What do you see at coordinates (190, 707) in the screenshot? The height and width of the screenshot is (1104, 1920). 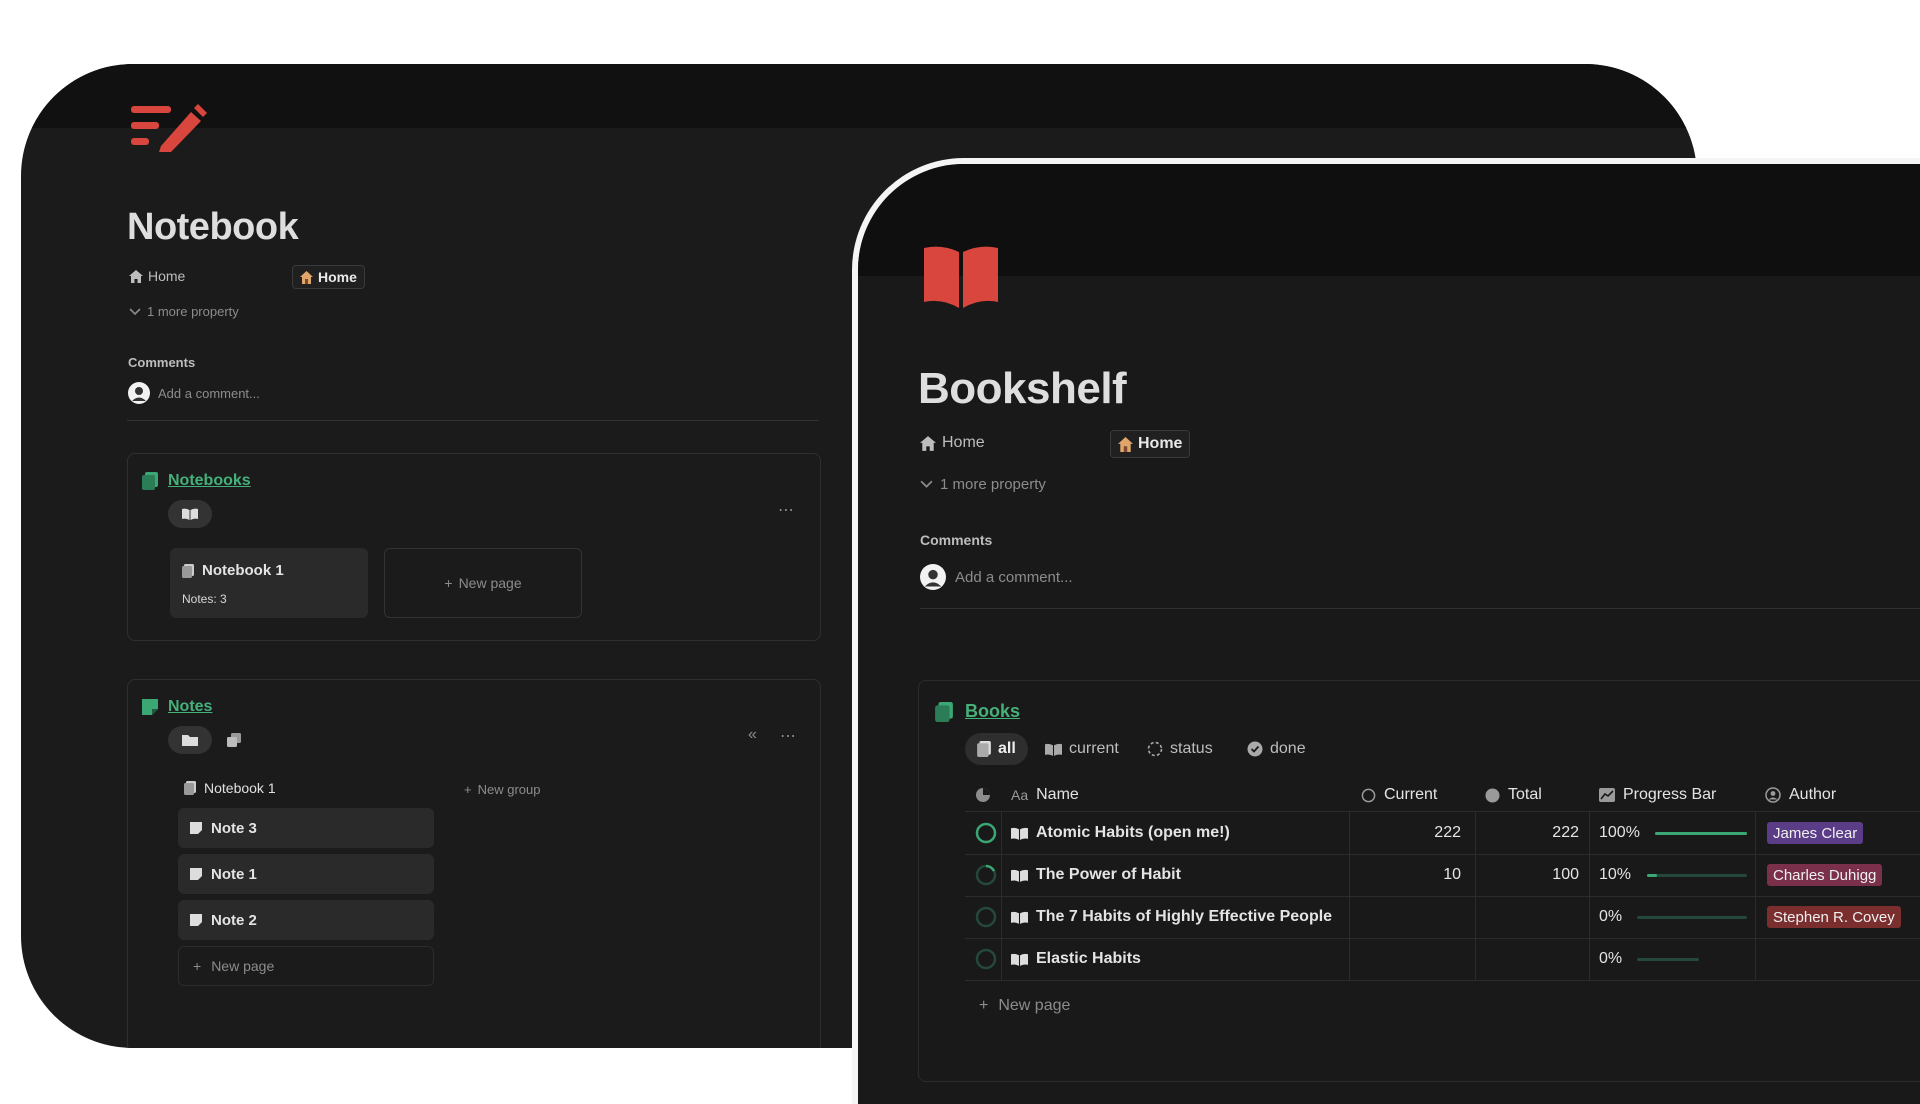 I see `notes-db-title: Notes` at bounding box center [190, 707].